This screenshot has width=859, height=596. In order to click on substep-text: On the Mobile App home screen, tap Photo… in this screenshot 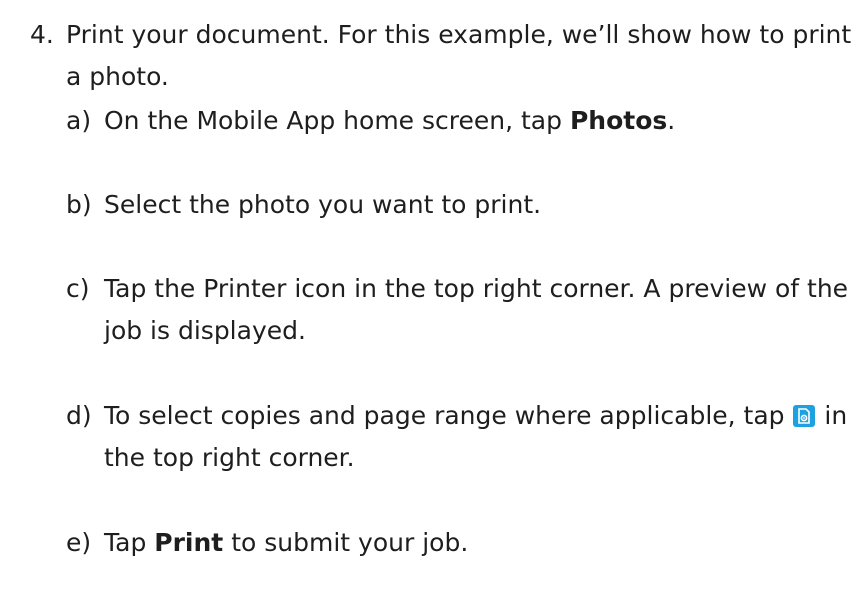, I will do `click(480, 121)`.